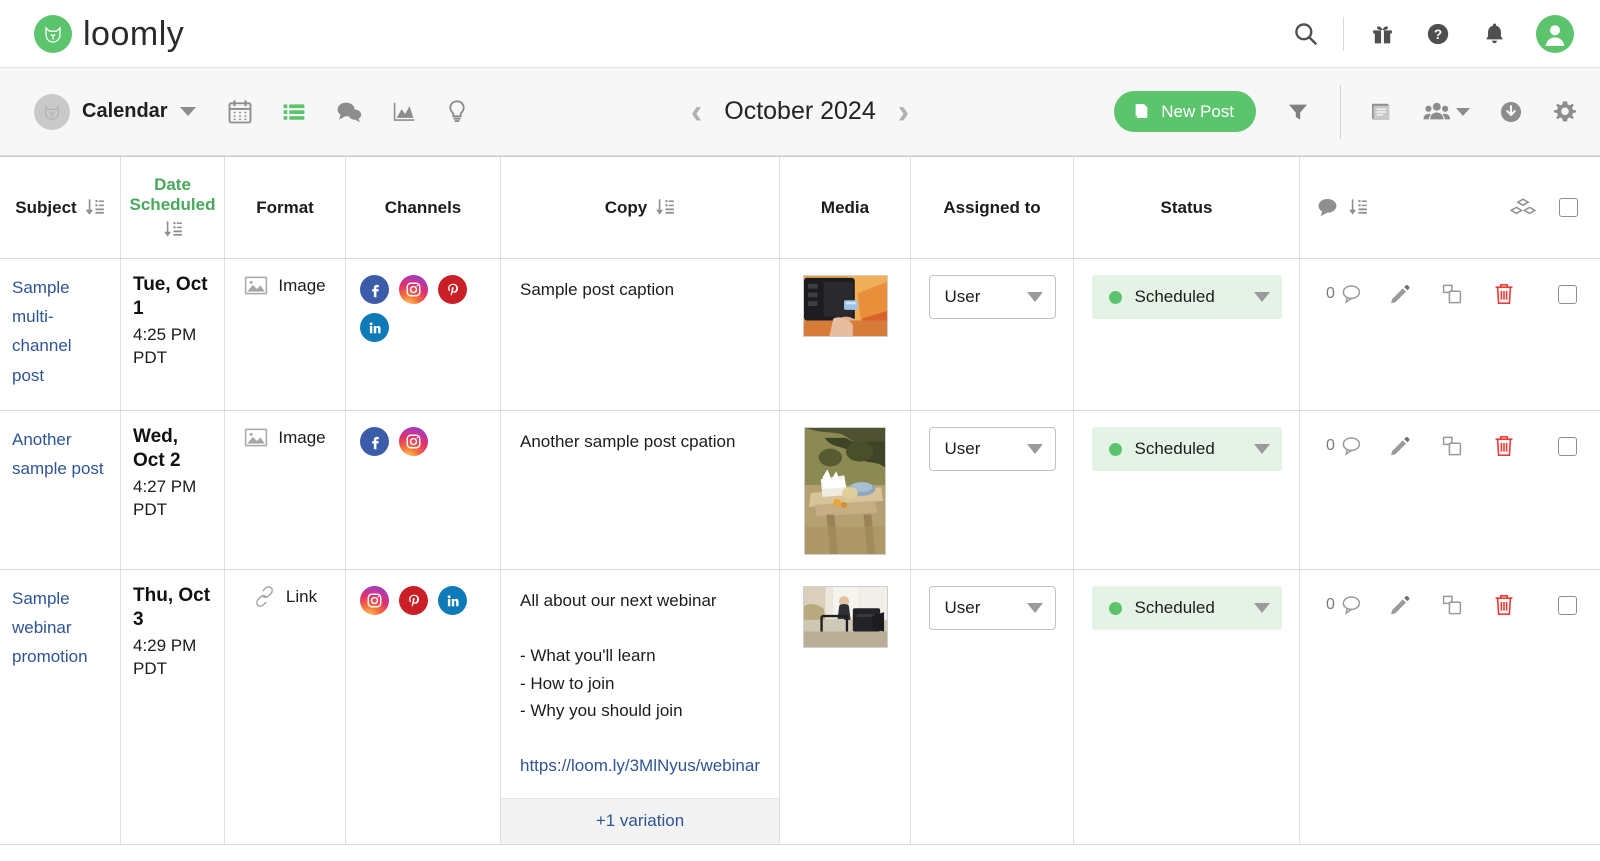  What do you see at coordinates (173, 334) in the screenshot?
I see `cell-date-scheduled: Tue, Oct 1 4:25 PM PDT` at bounding box center [173, 334].